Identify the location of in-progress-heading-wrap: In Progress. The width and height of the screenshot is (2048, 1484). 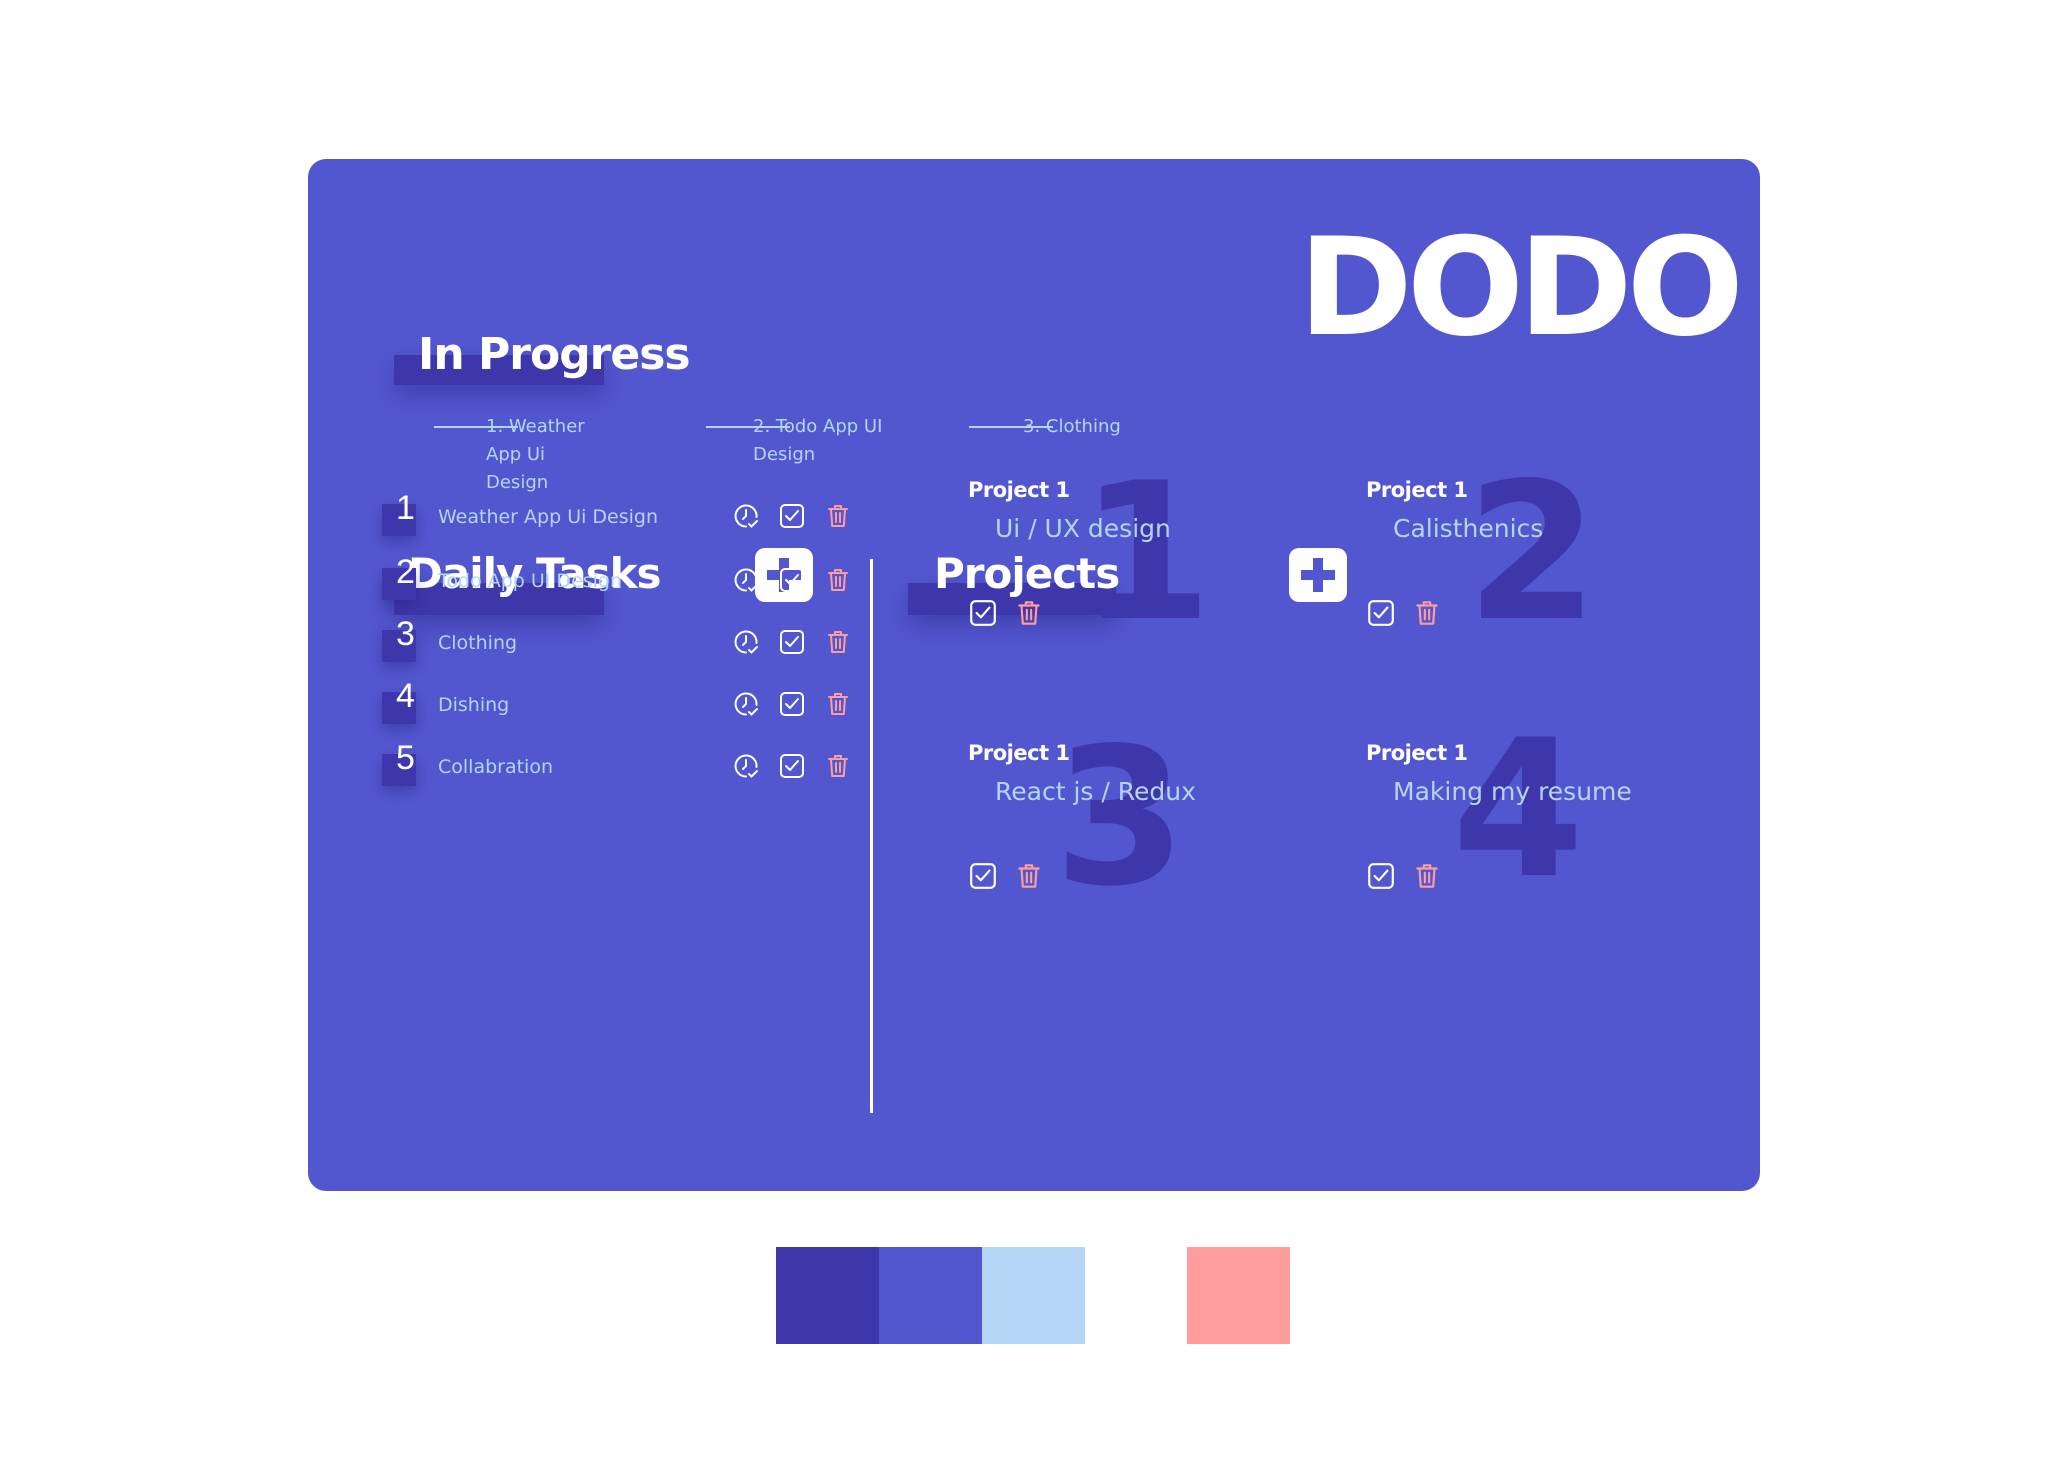
(542, 360).